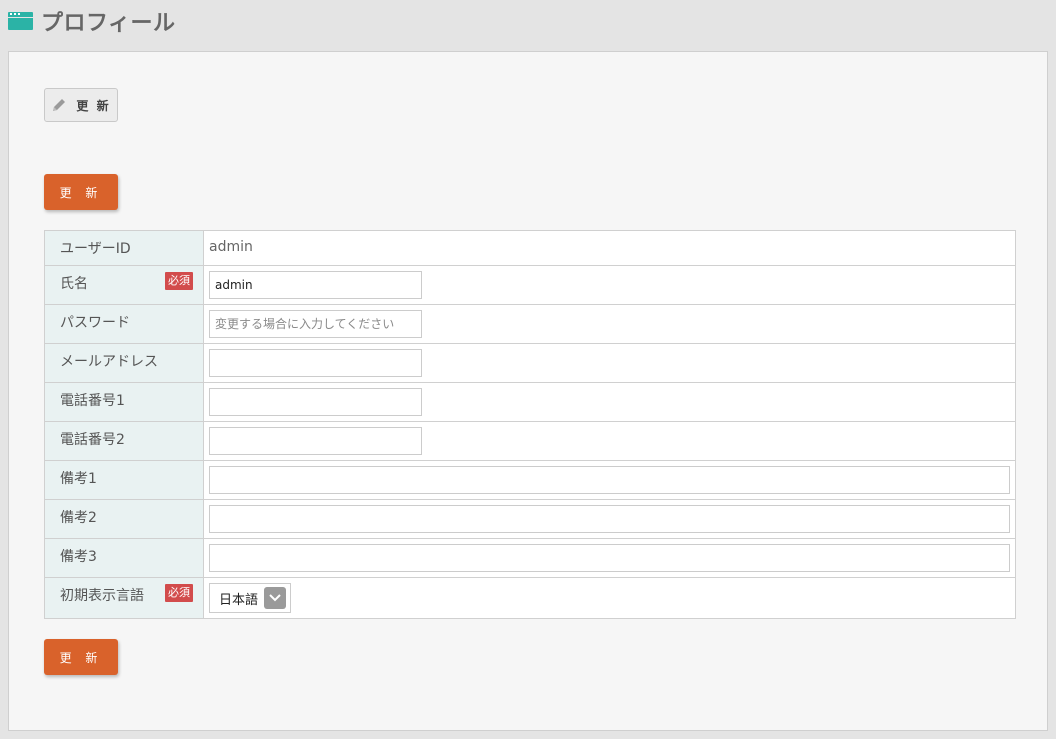 The height and width of the screenshot is (739, 1056). What do you see at coordinates (609, 519) in the screenshot?
I see `note2-input` at bounding box center [609, 519].